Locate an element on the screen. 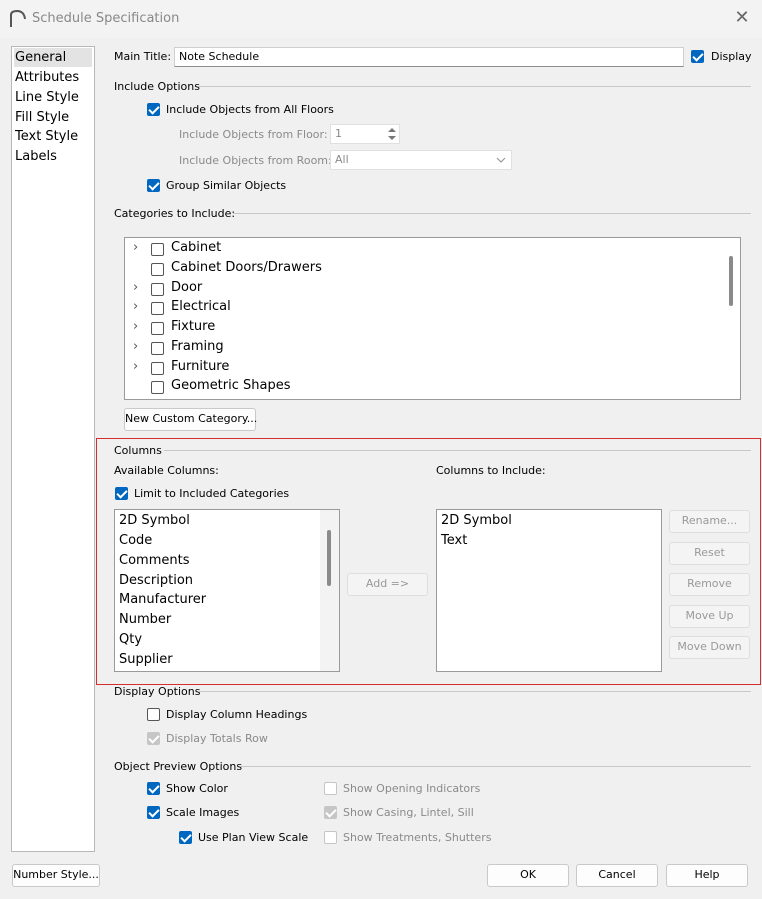 The height and width of the screenshot is (899, 762). all-floors-label: Include Objects from All Floors is located at coordinates (250, 109).